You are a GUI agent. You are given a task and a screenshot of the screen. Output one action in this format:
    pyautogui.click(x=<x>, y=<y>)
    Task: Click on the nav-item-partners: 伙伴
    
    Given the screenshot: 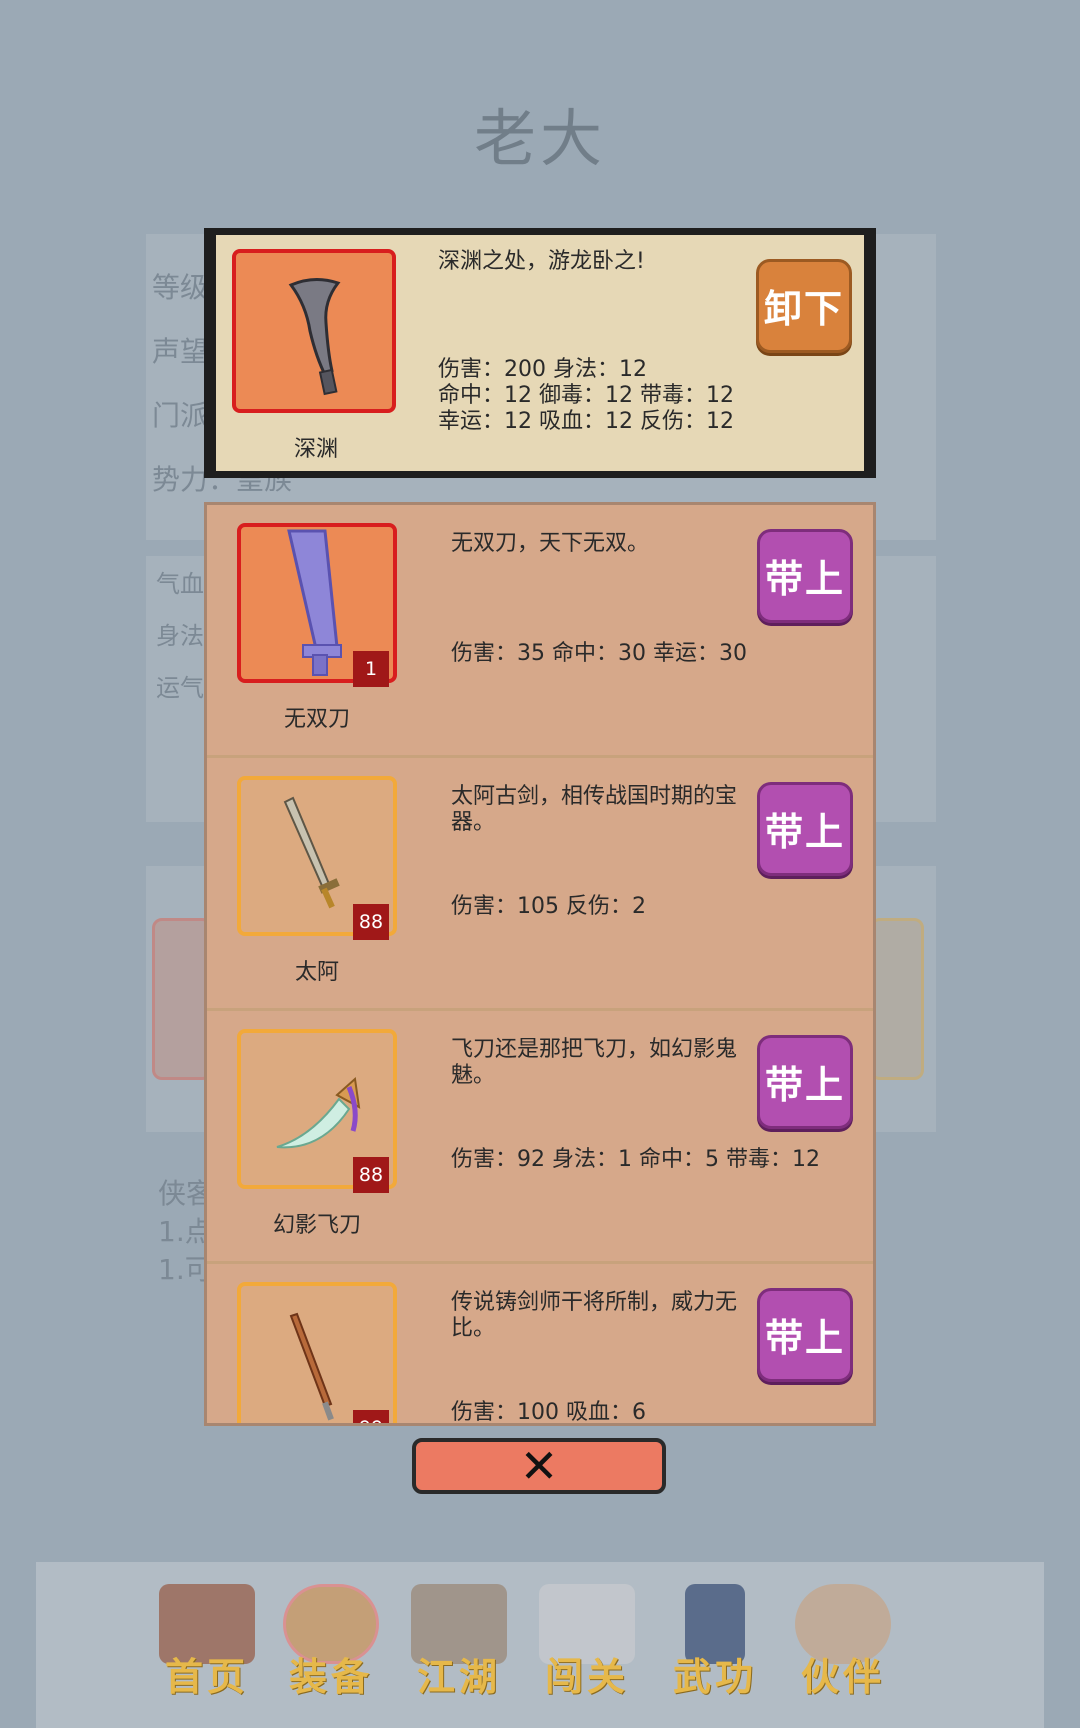 What is the action you would take?
    pyautogui.click(x=843, y=1644)
    